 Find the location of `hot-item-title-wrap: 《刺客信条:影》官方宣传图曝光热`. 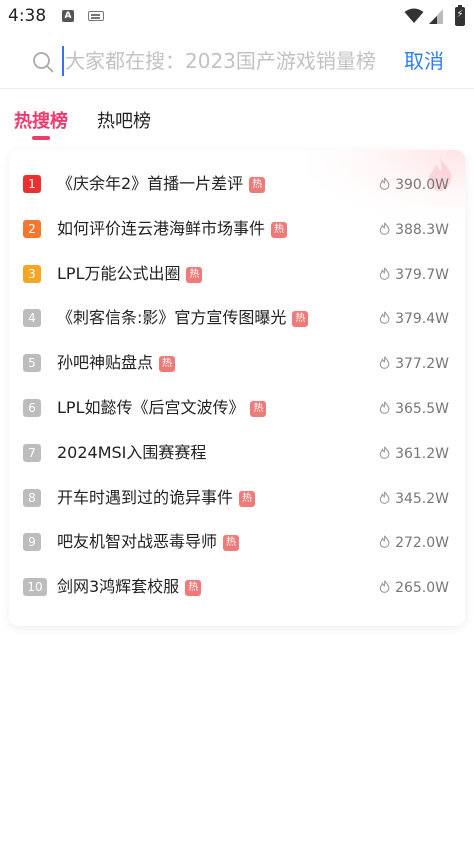

hot-item-title-wrap: 《刺客信条:影》官方宣传图曝光热 is located at coordinates (183, 318).